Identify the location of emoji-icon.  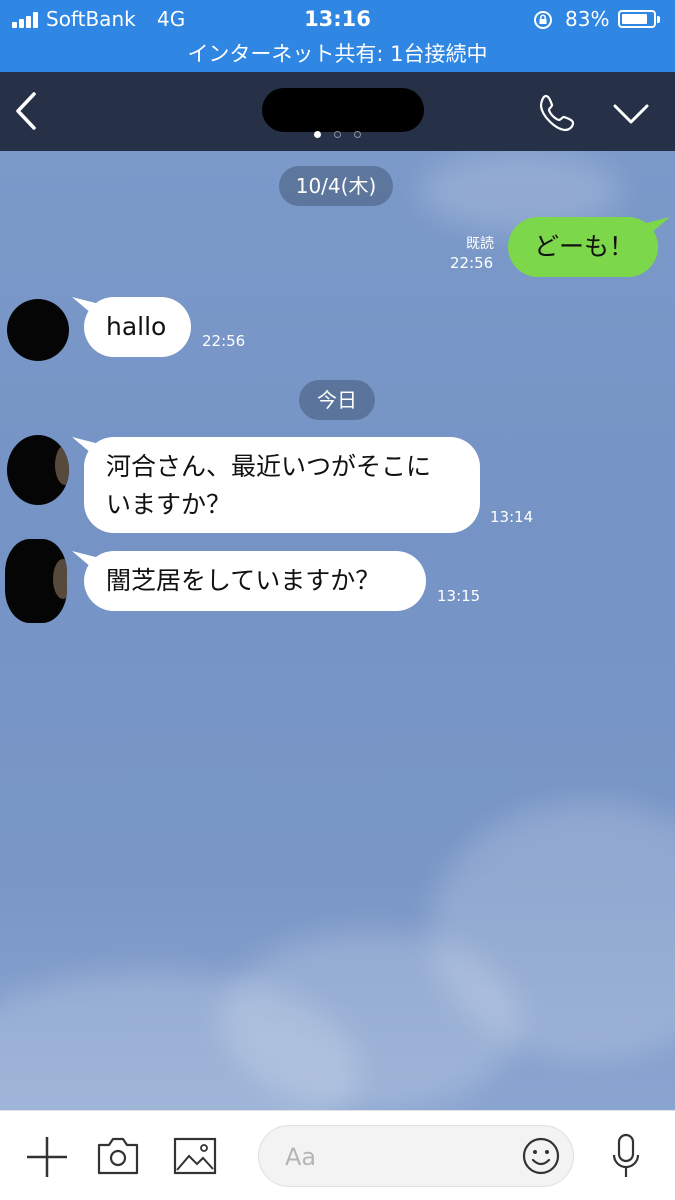
(541, 1156).